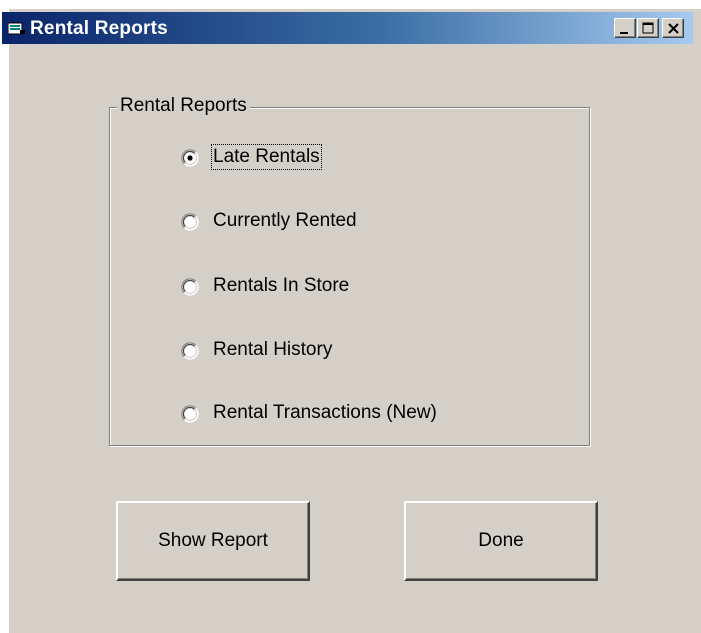 The height and width of the screenshot is (633, 701). I want to click on close-button, so click(673, 28).